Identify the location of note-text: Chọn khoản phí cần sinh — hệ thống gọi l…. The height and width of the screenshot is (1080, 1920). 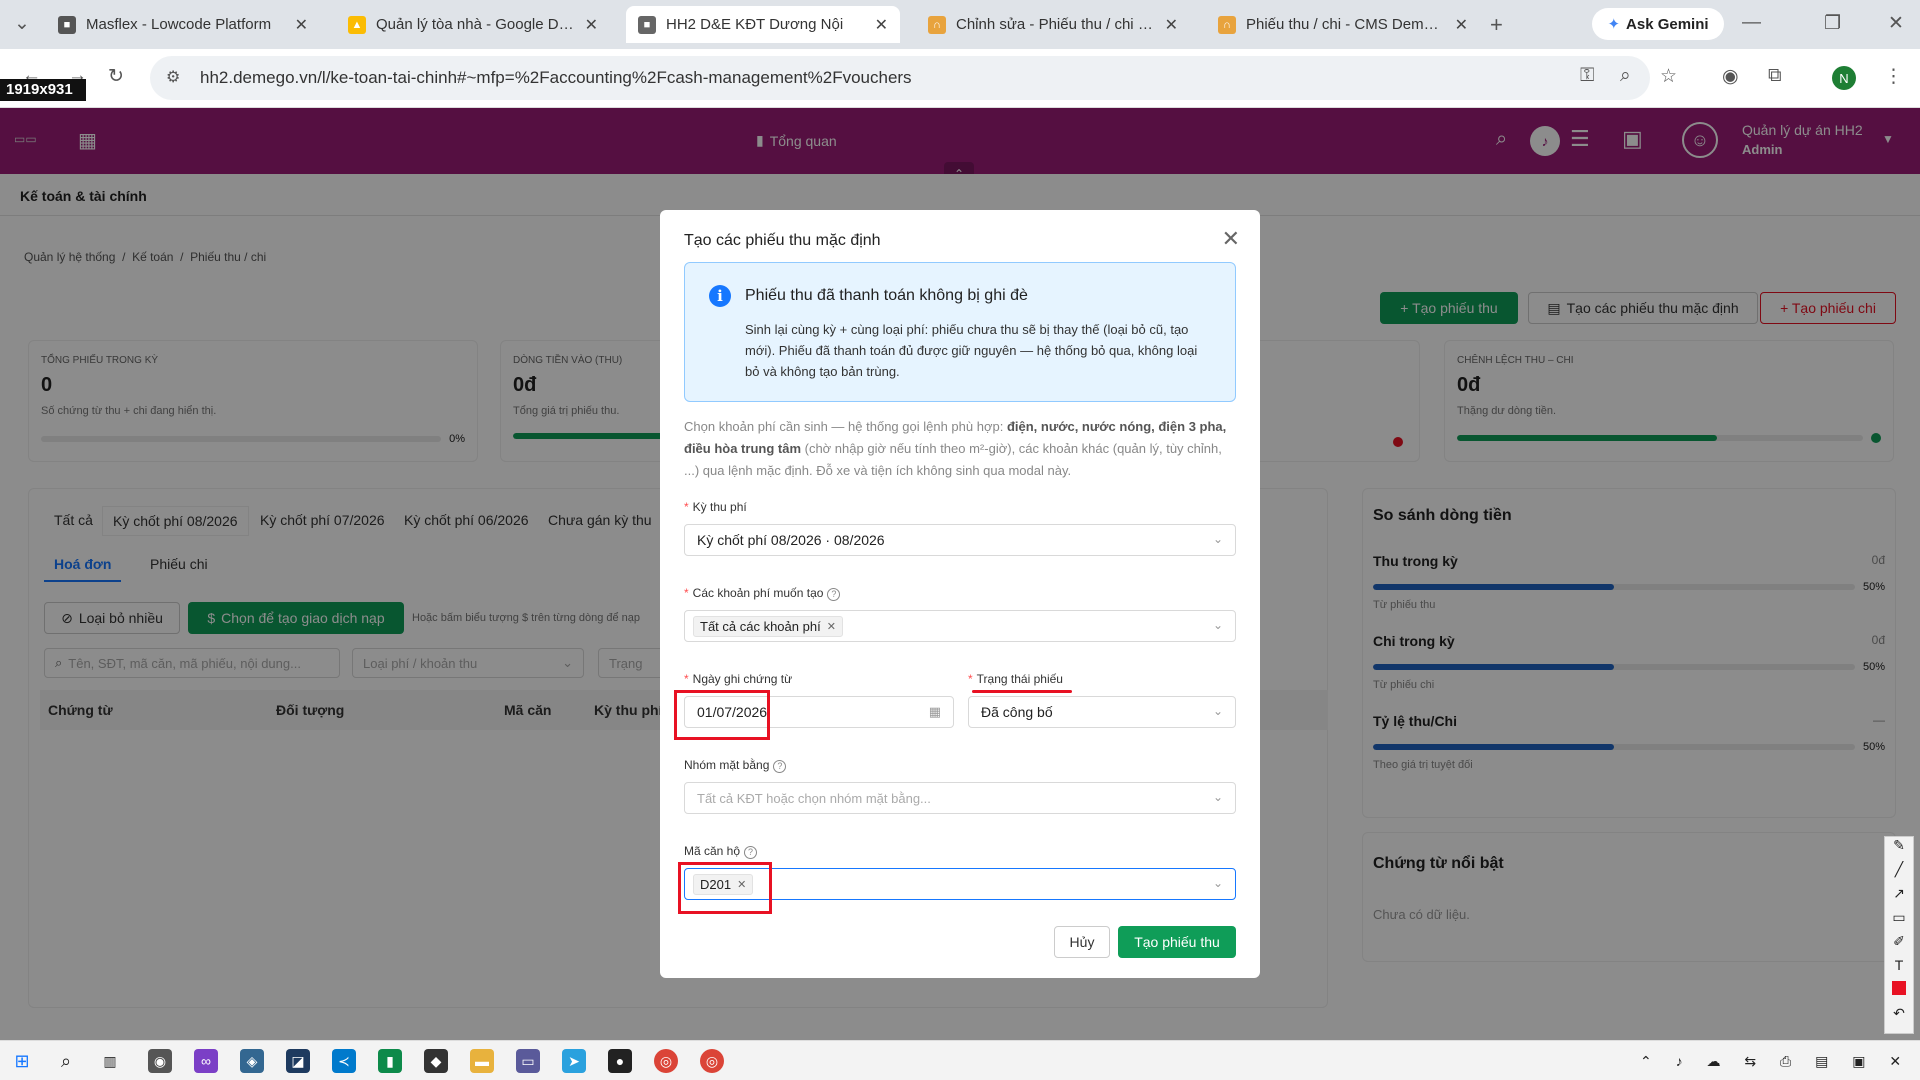
(845, 426).